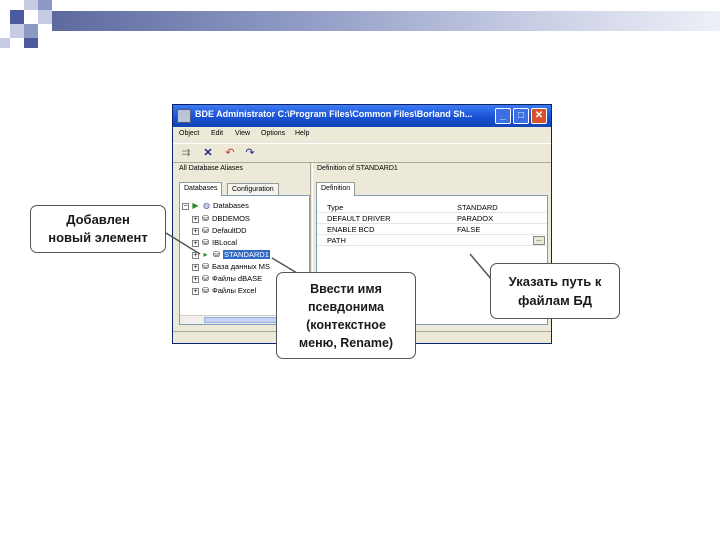 This screenshot has height=540, width=720. What do you see at coordinates (273, 133) in the screenshot?
I see `menu-options: Options` at bounding box center [273, 133].